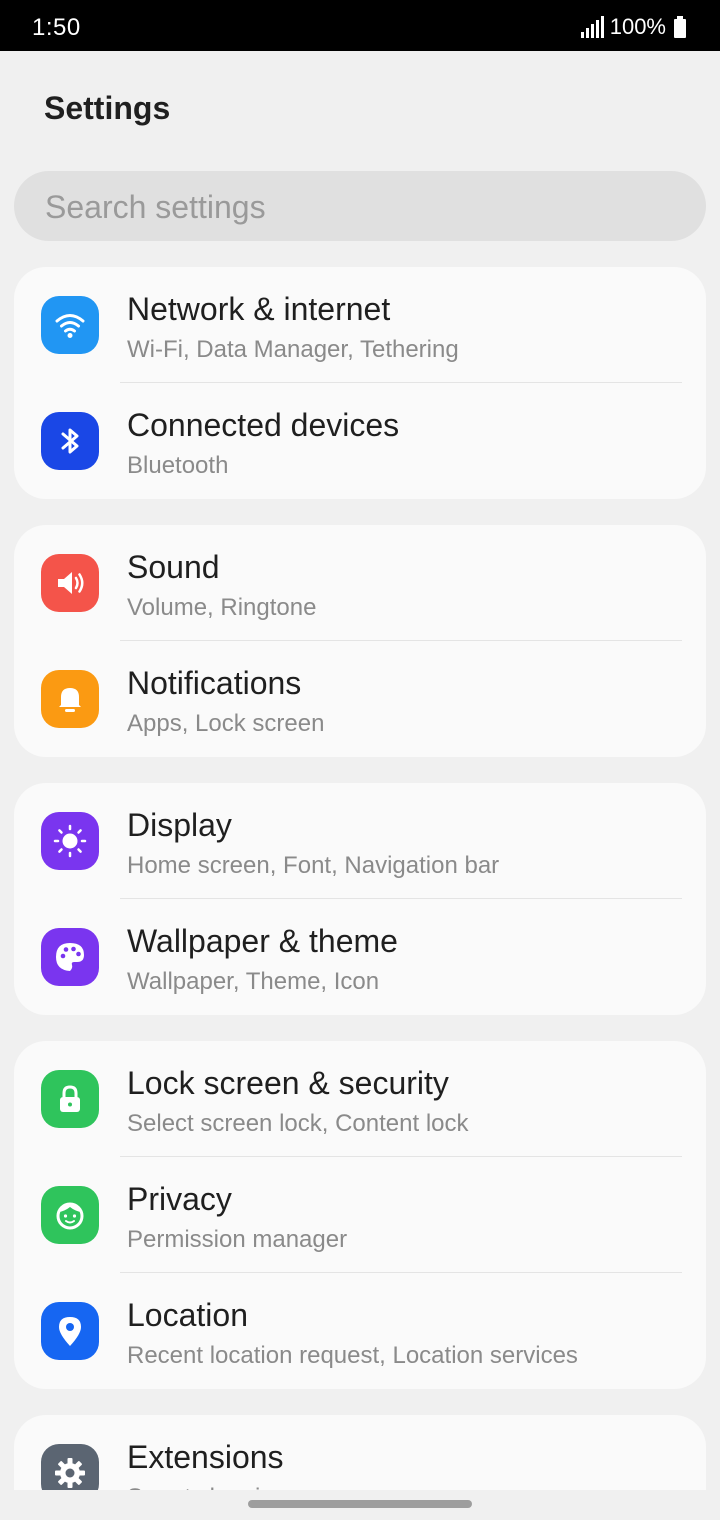  What do you see at coordinates (262, 941) in the screenshot?
I see `item-title: Wallpaper & theme` at bounding box center [262, 941].